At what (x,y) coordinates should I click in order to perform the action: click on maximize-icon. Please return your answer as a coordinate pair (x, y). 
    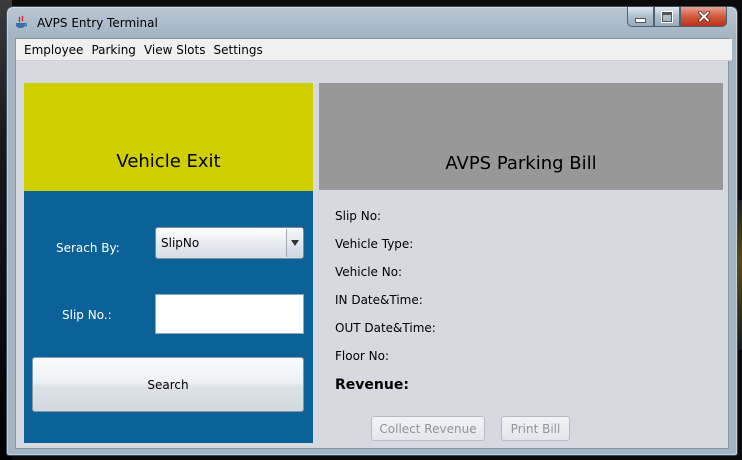
    Looking at the image, I should click on (667, 16).